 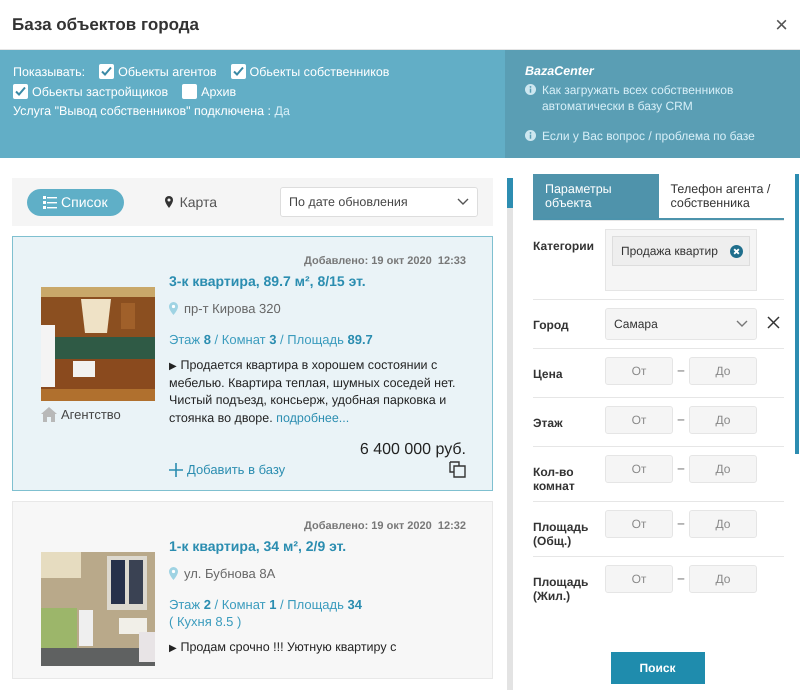 What do you see at coordinates (379, 202) in the screenshot?
I see `sort-select: По дате обновления` at bounding box center [379, 202].